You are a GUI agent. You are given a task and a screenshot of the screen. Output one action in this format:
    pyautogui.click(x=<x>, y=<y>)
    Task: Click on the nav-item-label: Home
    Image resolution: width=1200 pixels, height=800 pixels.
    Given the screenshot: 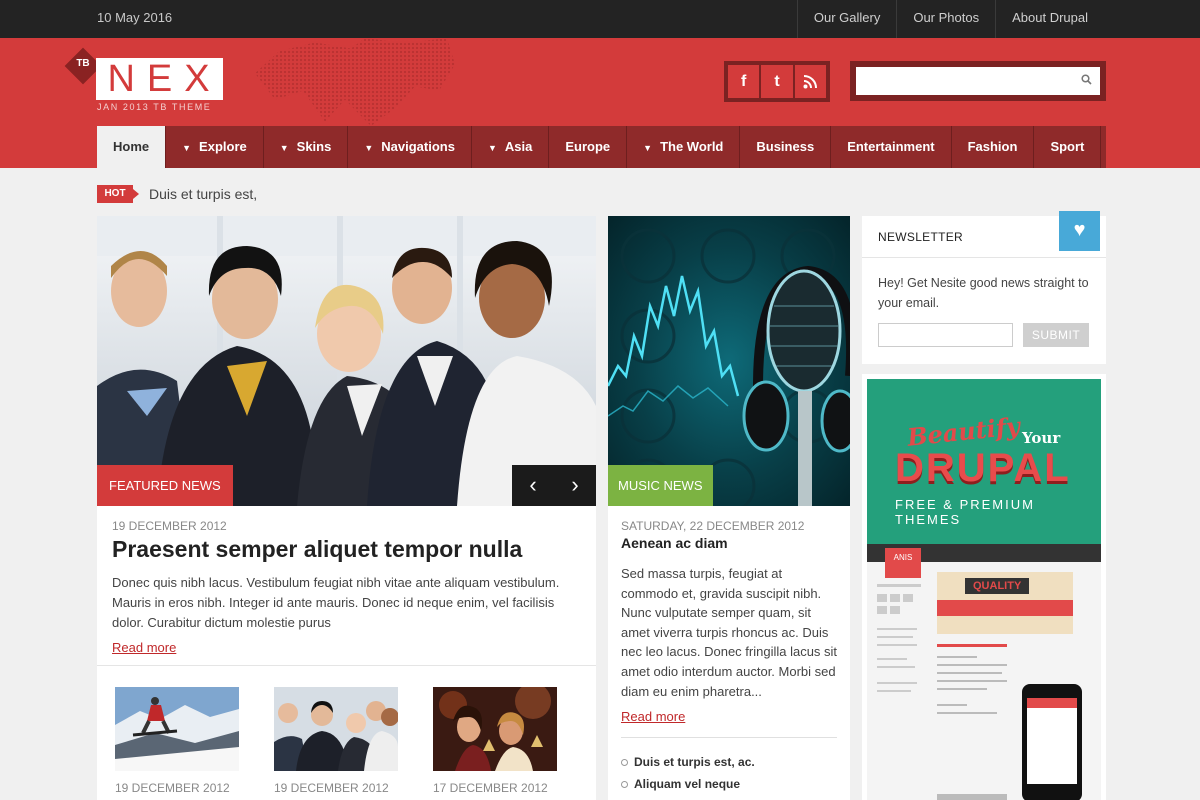 What is the action you would take?
    pyautogui.click(x=131, y=146)
    